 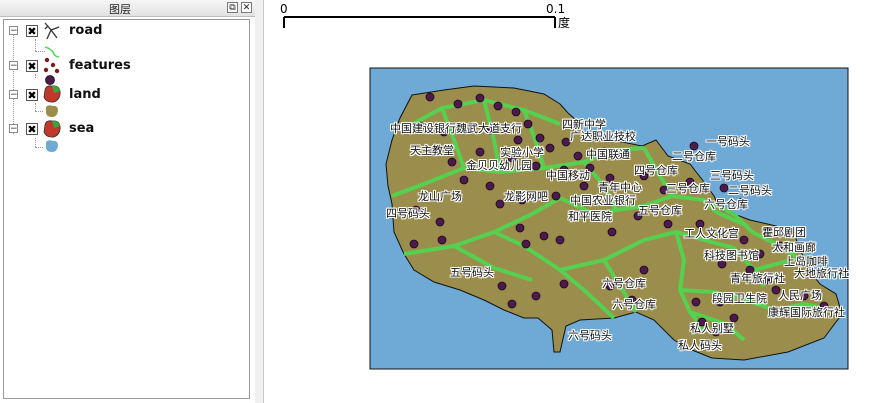 I want to click on road-visibility-checkbox: ✖, so click(x=32, y=31).